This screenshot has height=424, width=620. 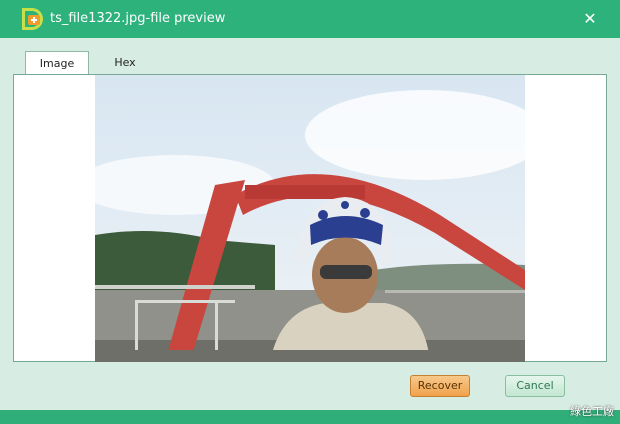 I want to click on bottom-accent-bar, so click(x=310, y=417).